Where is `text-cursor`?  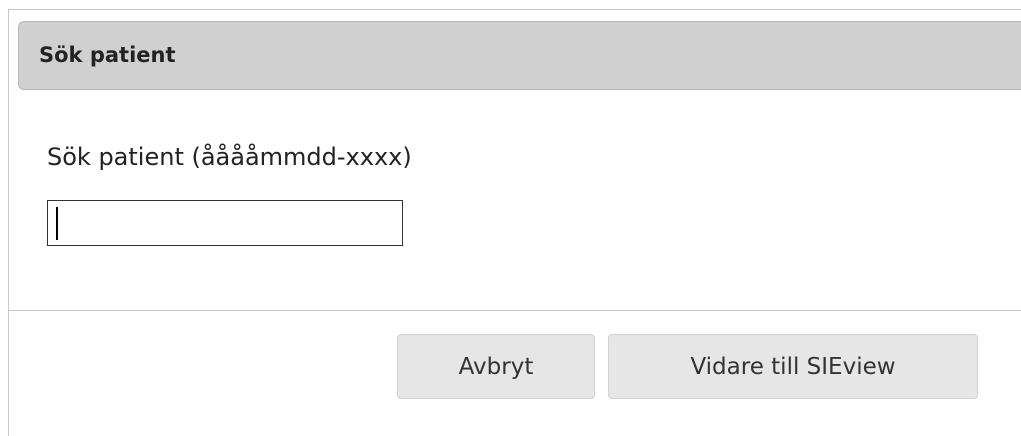
text-cursor is located at coordinates (57, 223).